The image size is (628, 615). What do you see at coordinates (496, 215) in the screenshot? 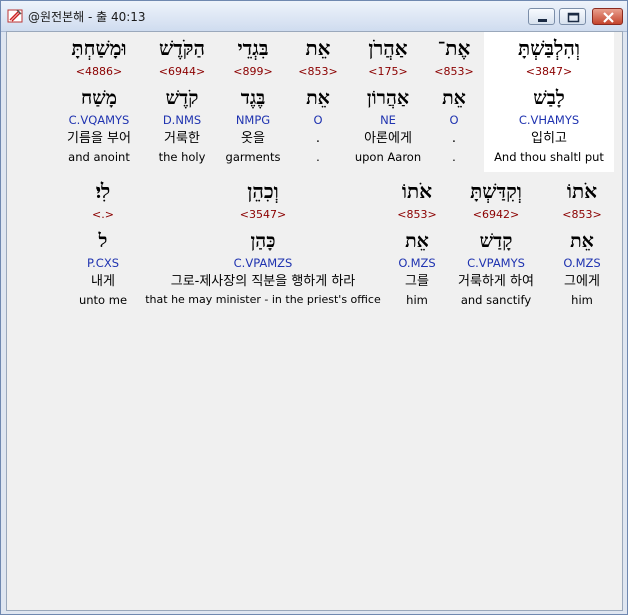
I see `strong-number: <6942>` at bounding box center [496, 215].